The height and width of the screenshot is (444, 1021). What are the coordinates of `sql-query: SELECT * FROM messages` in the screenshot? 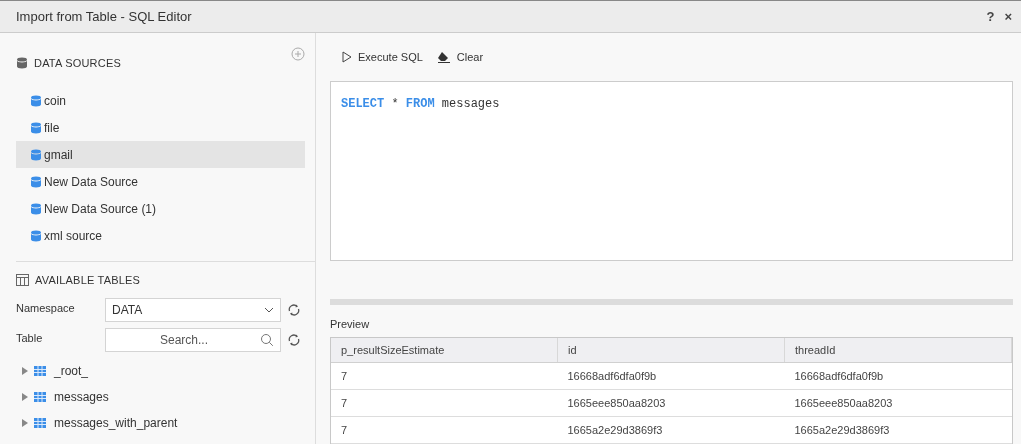 It's located at (421, 104).